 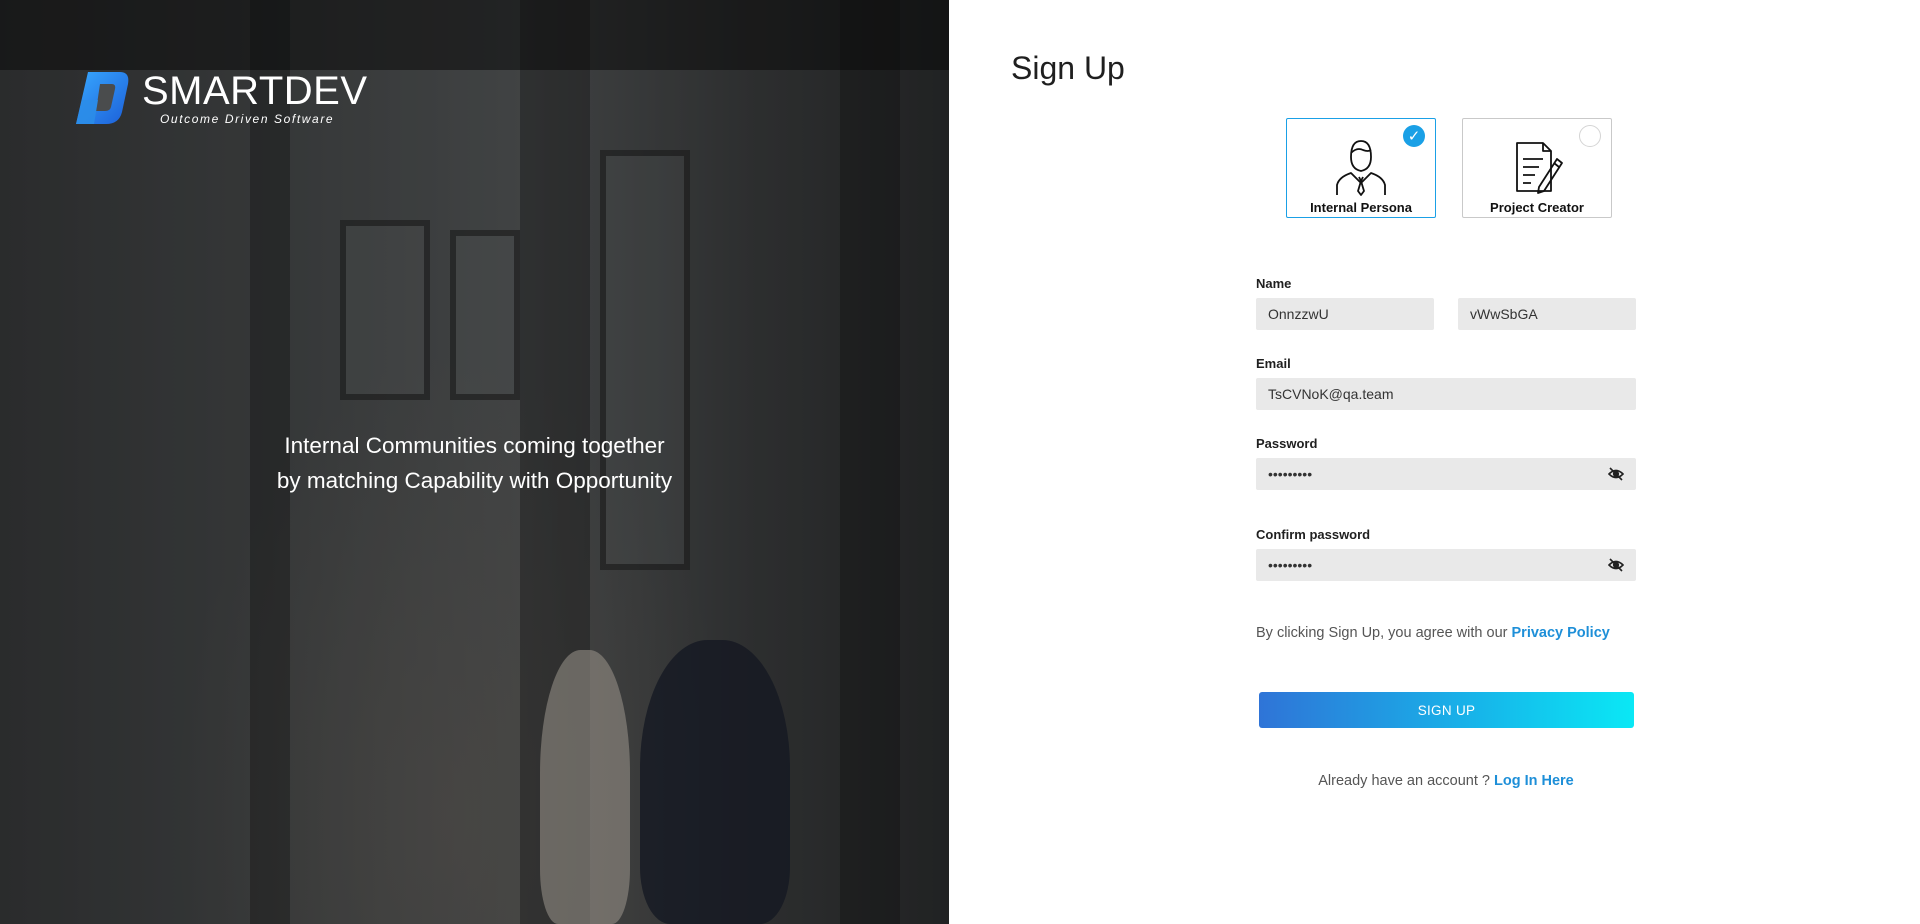 I want to click on login-prompt: Already have an account ? Log In Here, so click(x=1446, y=781).